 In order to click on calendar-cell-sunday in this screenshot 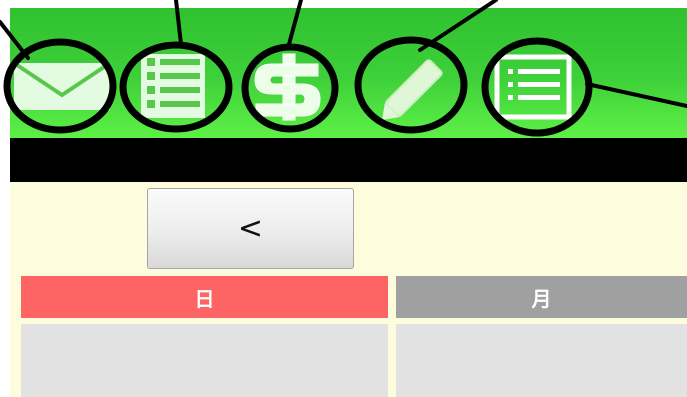, I will do `click(204, 360)`.